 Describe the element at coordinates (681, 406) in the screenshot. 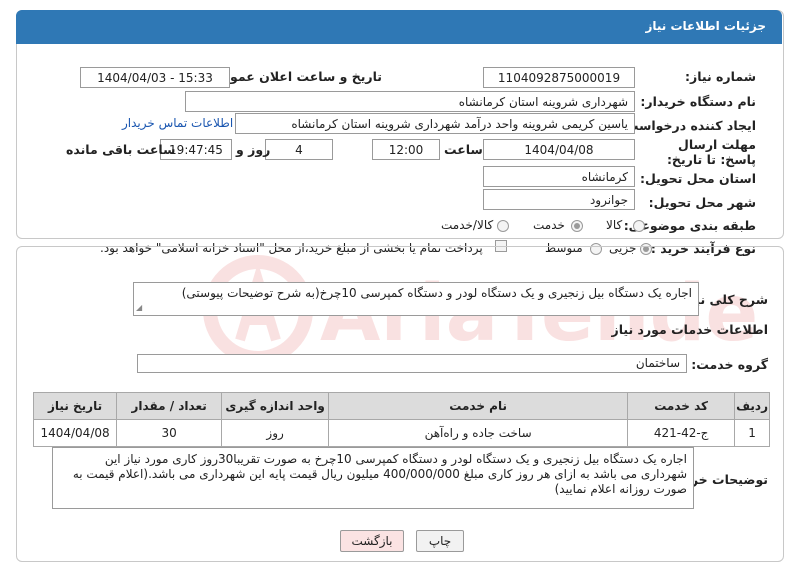

I see `col-code-header: کد خدمت` at that location.